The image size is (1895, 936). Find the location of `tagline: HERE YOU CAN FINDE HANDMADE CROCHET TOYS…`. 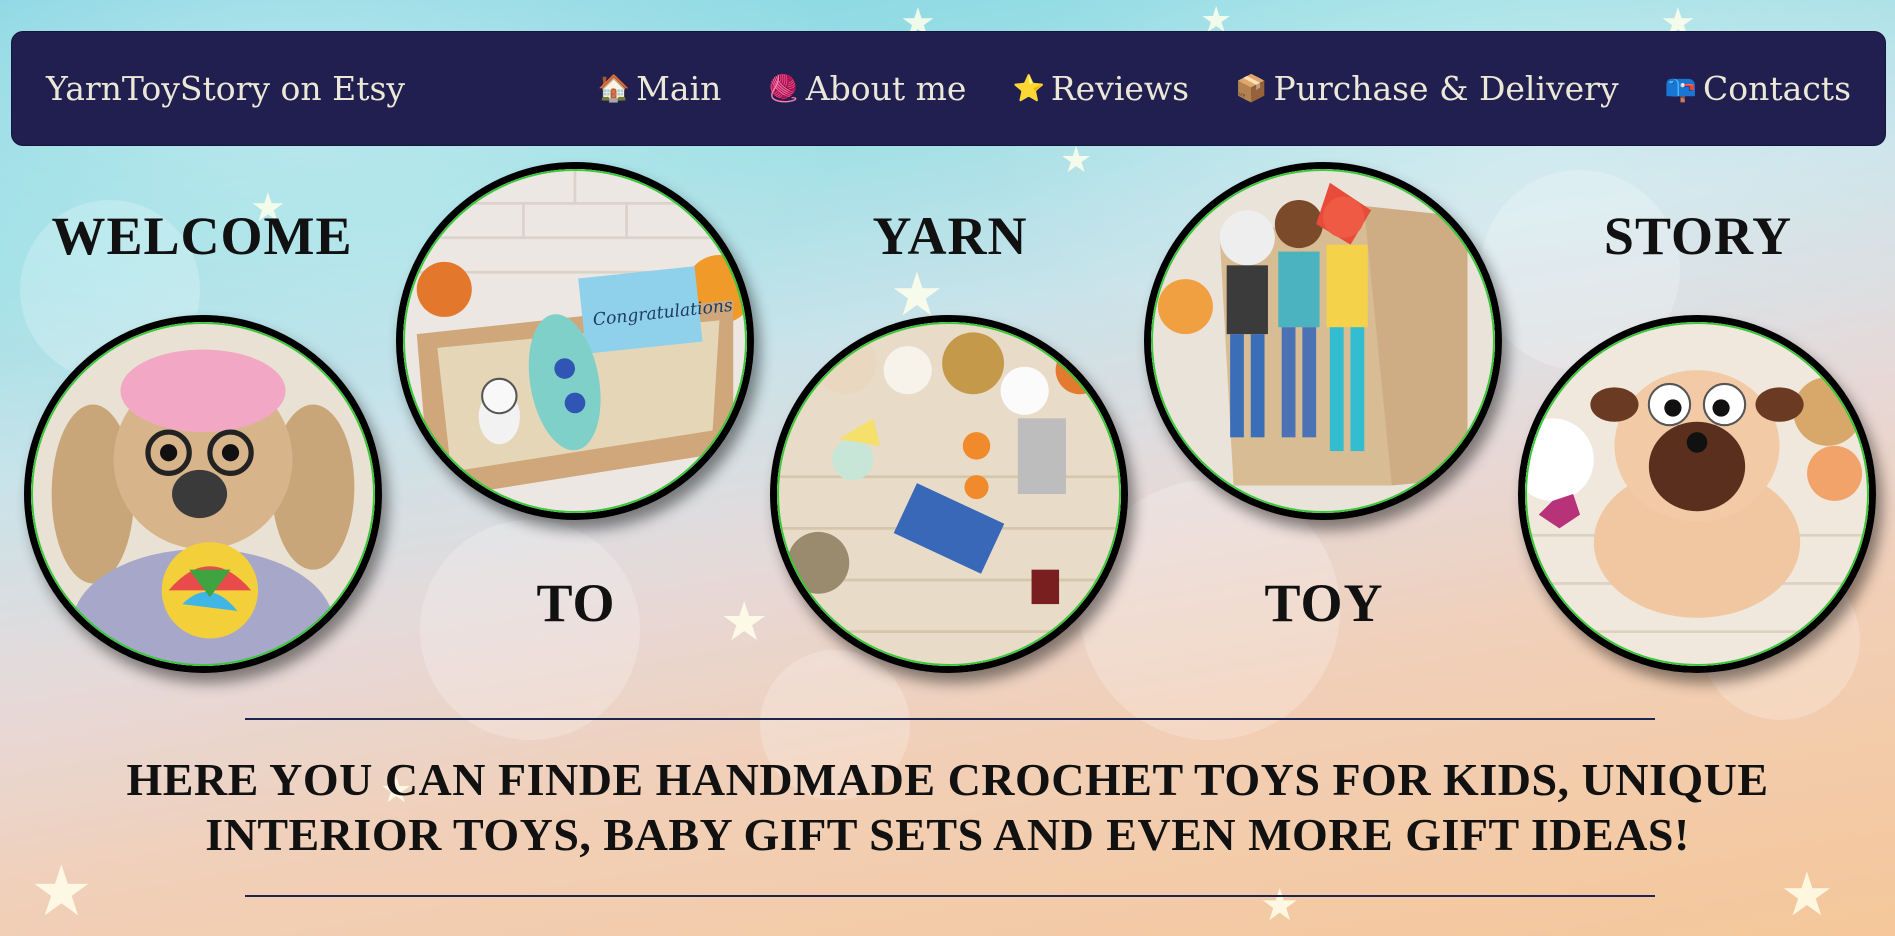

tagline: HERE YOU CAN FINDE HANDMADE CROCHET TOYS… is located at coordinates (947, 807).